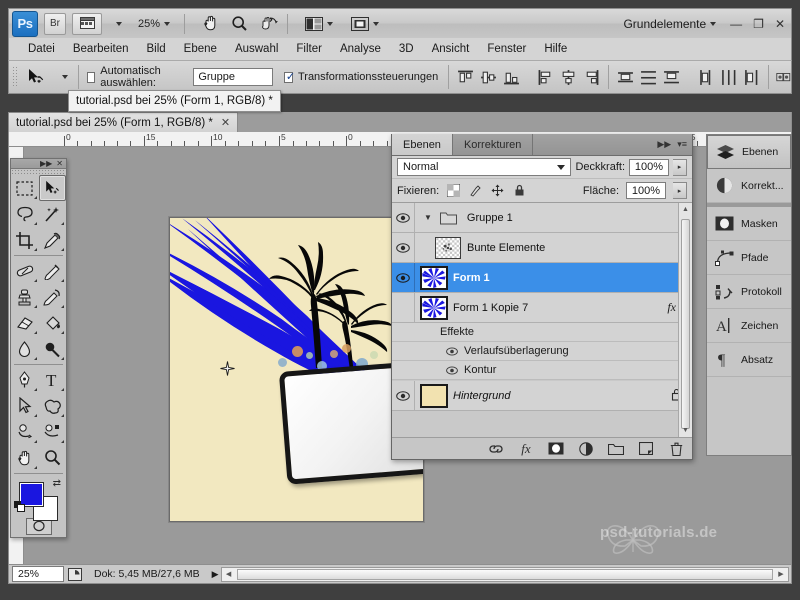 This screenshot has height=600, width=800. What do you see at coordinates (53, 380) in the screenshot?
I see `tool-type: T` at bounding box center [53, 380].